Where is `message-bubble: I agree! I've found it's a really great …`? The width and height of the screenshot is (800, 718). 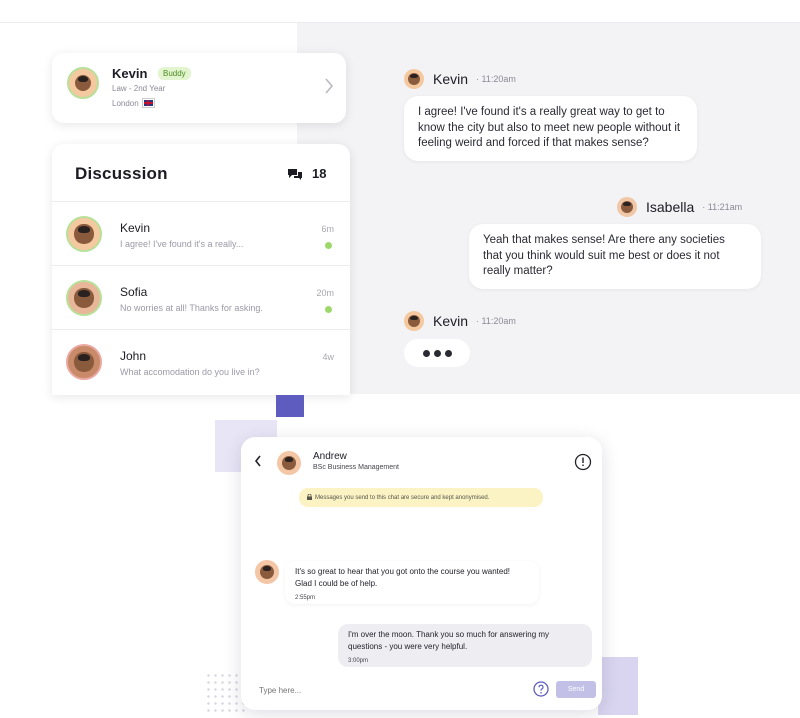
message-bubble: I agree! I've found it's a really great … is located at coordinates (550, 128).